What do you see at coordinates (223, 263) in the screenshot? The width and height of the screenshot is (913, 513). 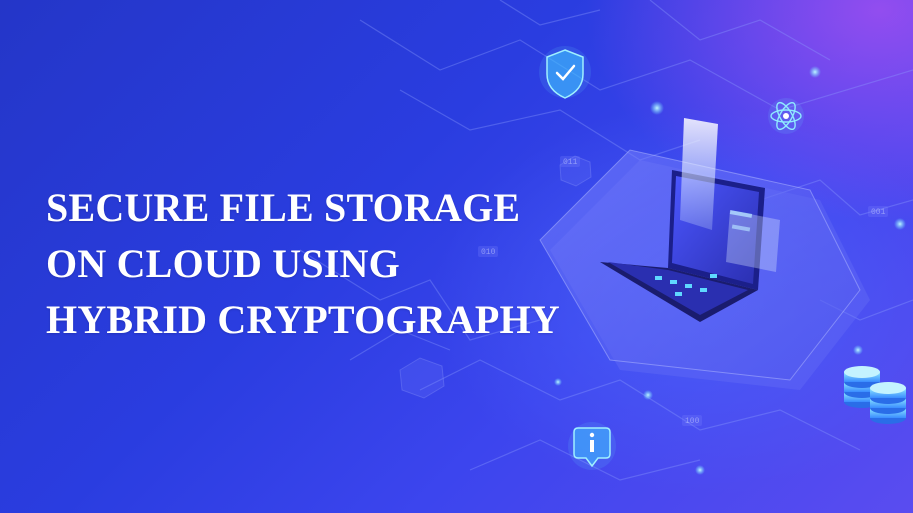 I see `headline-line-2: ON CLOUD USING` at bounding box center [223, 263].